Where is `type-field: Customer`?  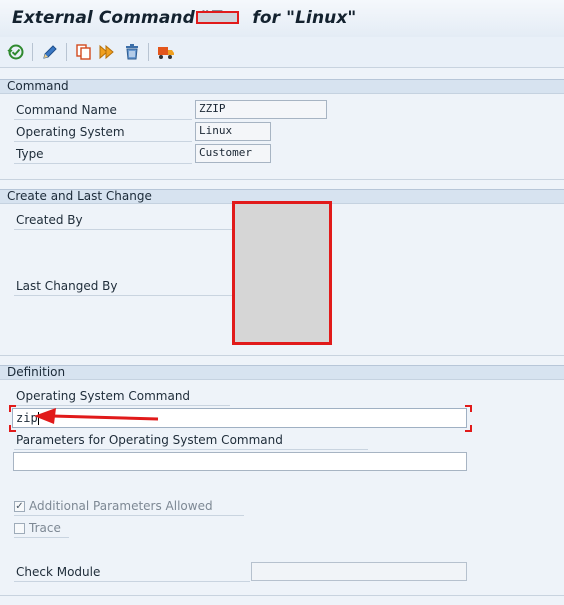 type-field: Customer is located at coordinates (233, 153).